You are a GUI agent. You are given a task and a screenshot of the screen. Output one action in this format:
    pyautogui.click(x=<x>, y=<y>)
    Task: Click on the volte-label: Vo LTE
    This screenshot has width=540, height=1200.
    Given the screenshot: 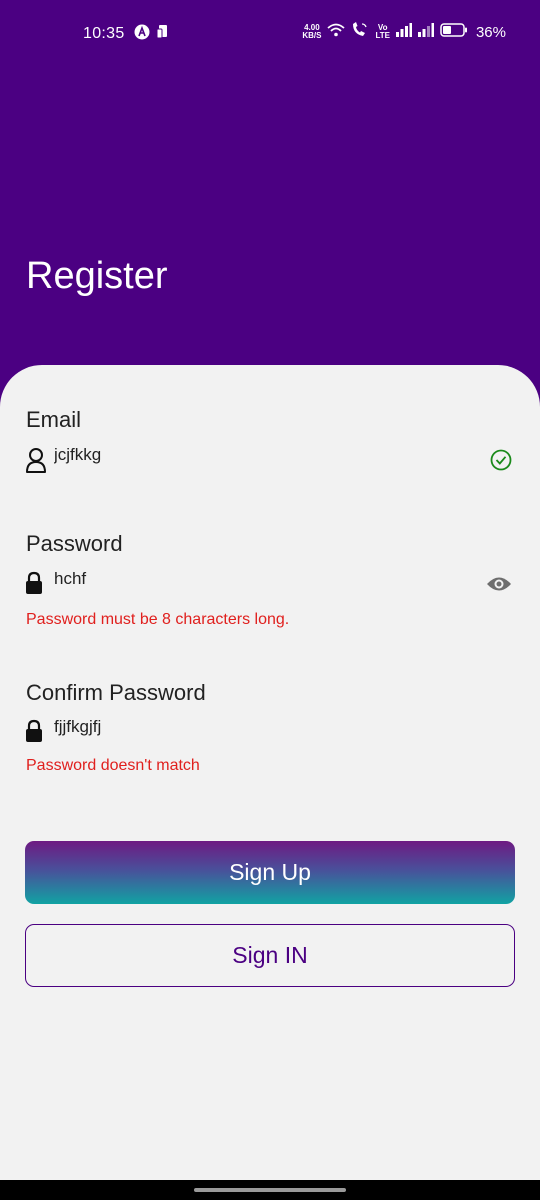 What is the action you would take?
    pyautogui.click(x=382, y=31)
    